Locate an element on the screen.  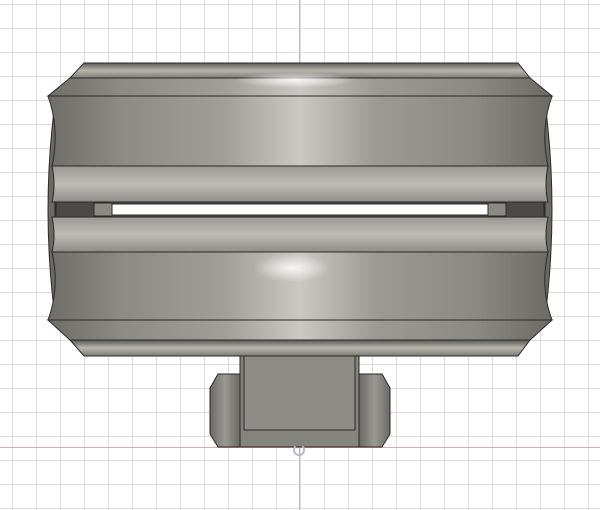
top-rim is located at coordinates (300, 79).